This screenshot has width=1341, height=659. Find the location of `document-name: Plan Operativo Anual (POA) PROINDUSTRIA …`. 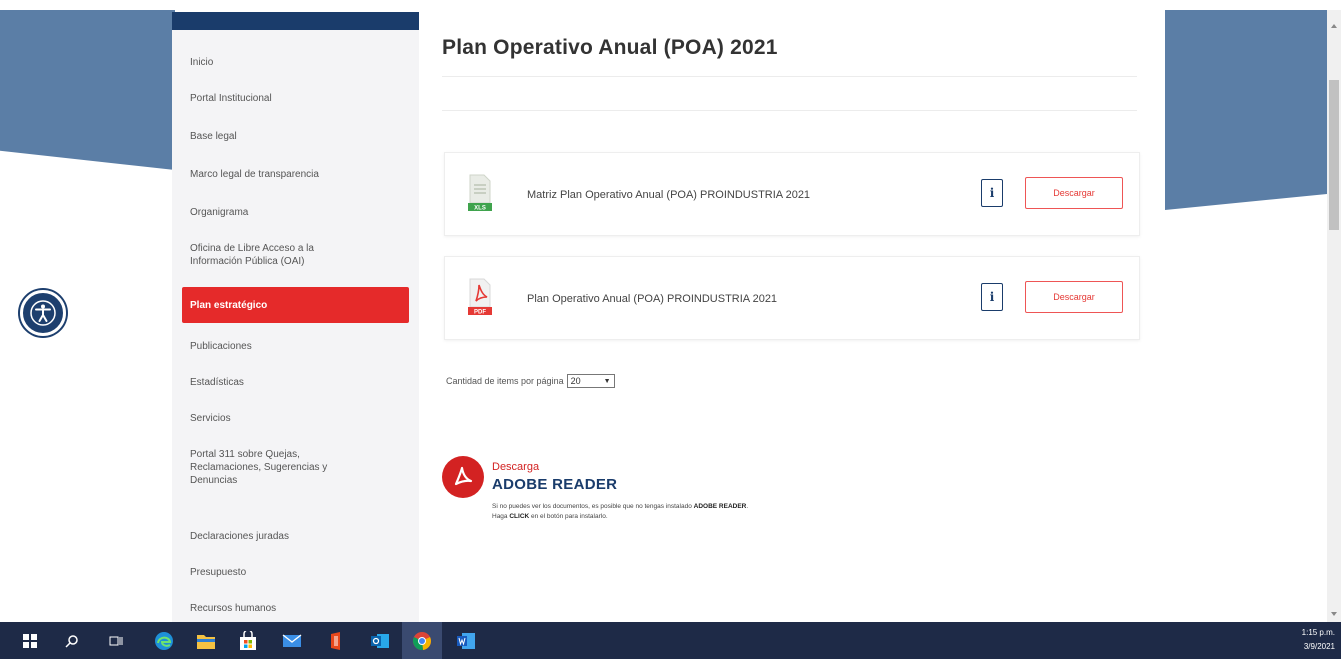

document-name: Plan Operativo Anual (POA) PROINDUSTRIA … is located at coordinates (652, 299).